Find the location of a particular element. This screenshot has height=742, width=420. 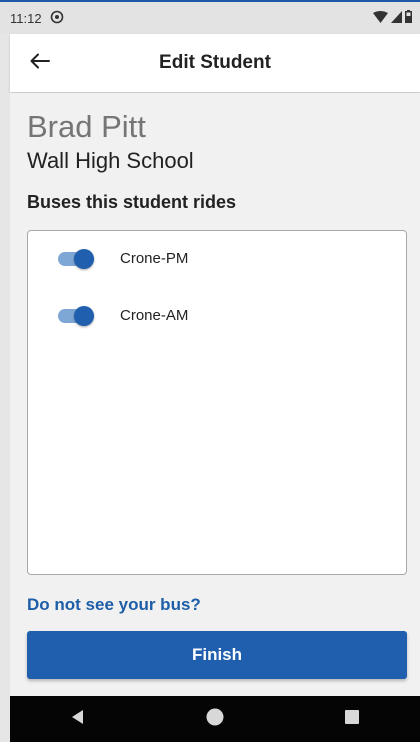

status-left: 11:12 is located at coordinates (37, 18).